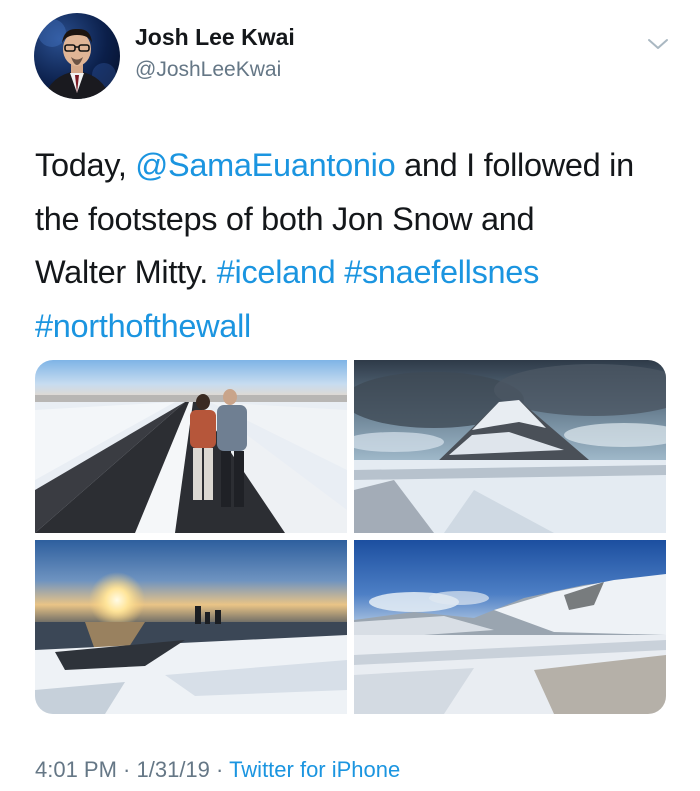 The width and height of the screenshot is (700, 791). Describe the element at coordinates (173, 769) in the screenshot. I see `tweet-date: 1/31/19` at that location.